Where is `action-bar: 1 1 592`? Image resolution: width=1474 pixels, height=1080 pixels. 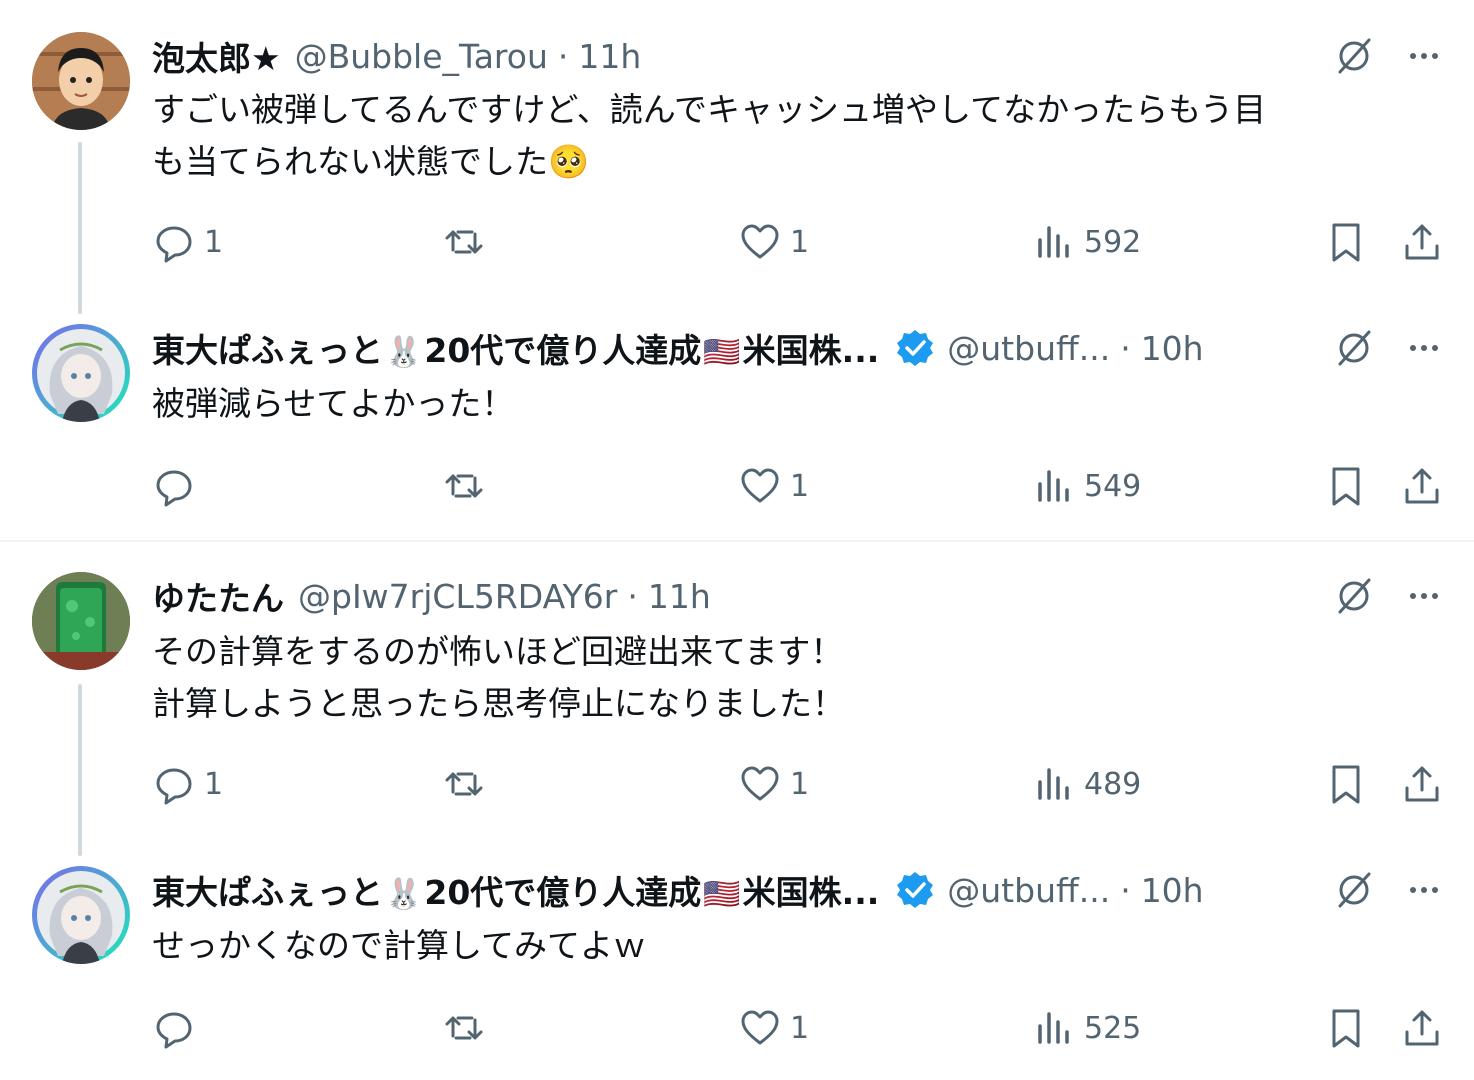 action-bar: 1 1 592 is located at coordinates (799, 242).